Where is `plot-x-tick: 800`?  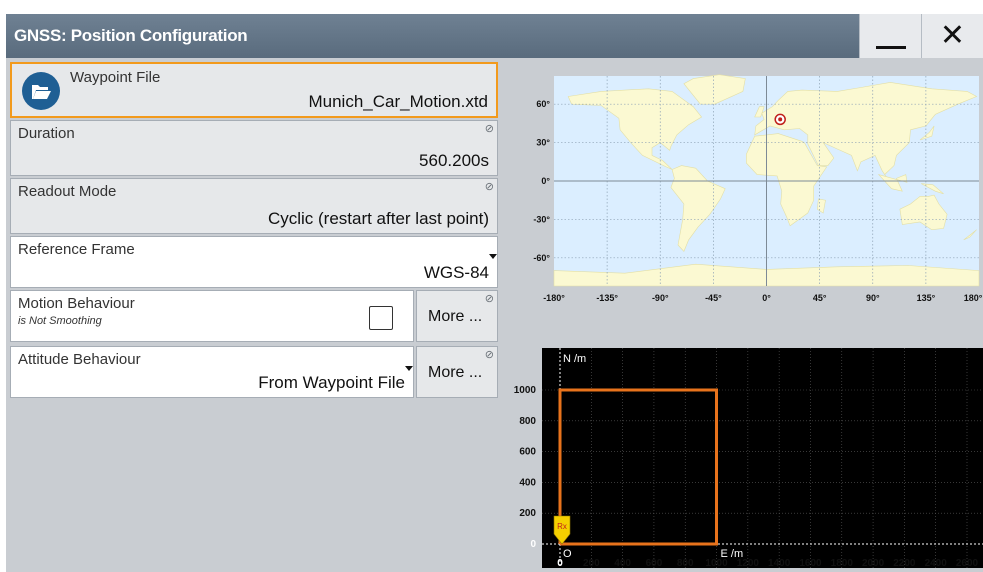 plot-x-tick: 800 is located at coordinates (685, 563).